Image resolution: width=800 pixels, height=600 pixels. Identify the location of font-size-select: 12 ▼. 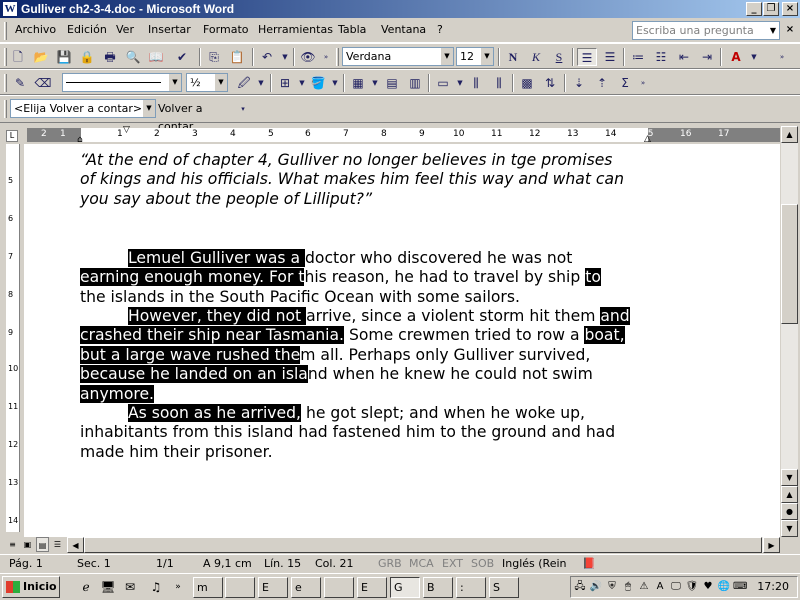
(475, 56).